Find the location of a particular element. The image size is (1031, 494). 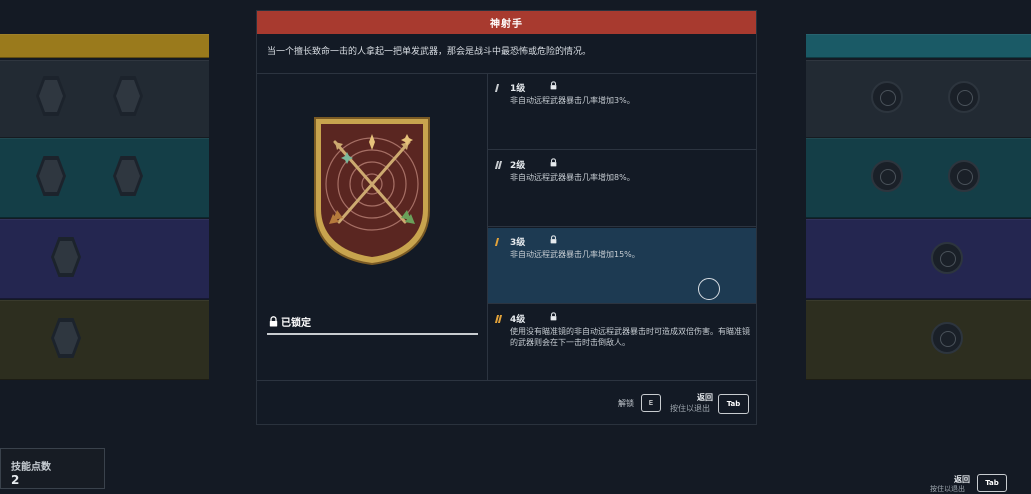

badge-panel: 已锁定 is located at coordinates (372, 227).